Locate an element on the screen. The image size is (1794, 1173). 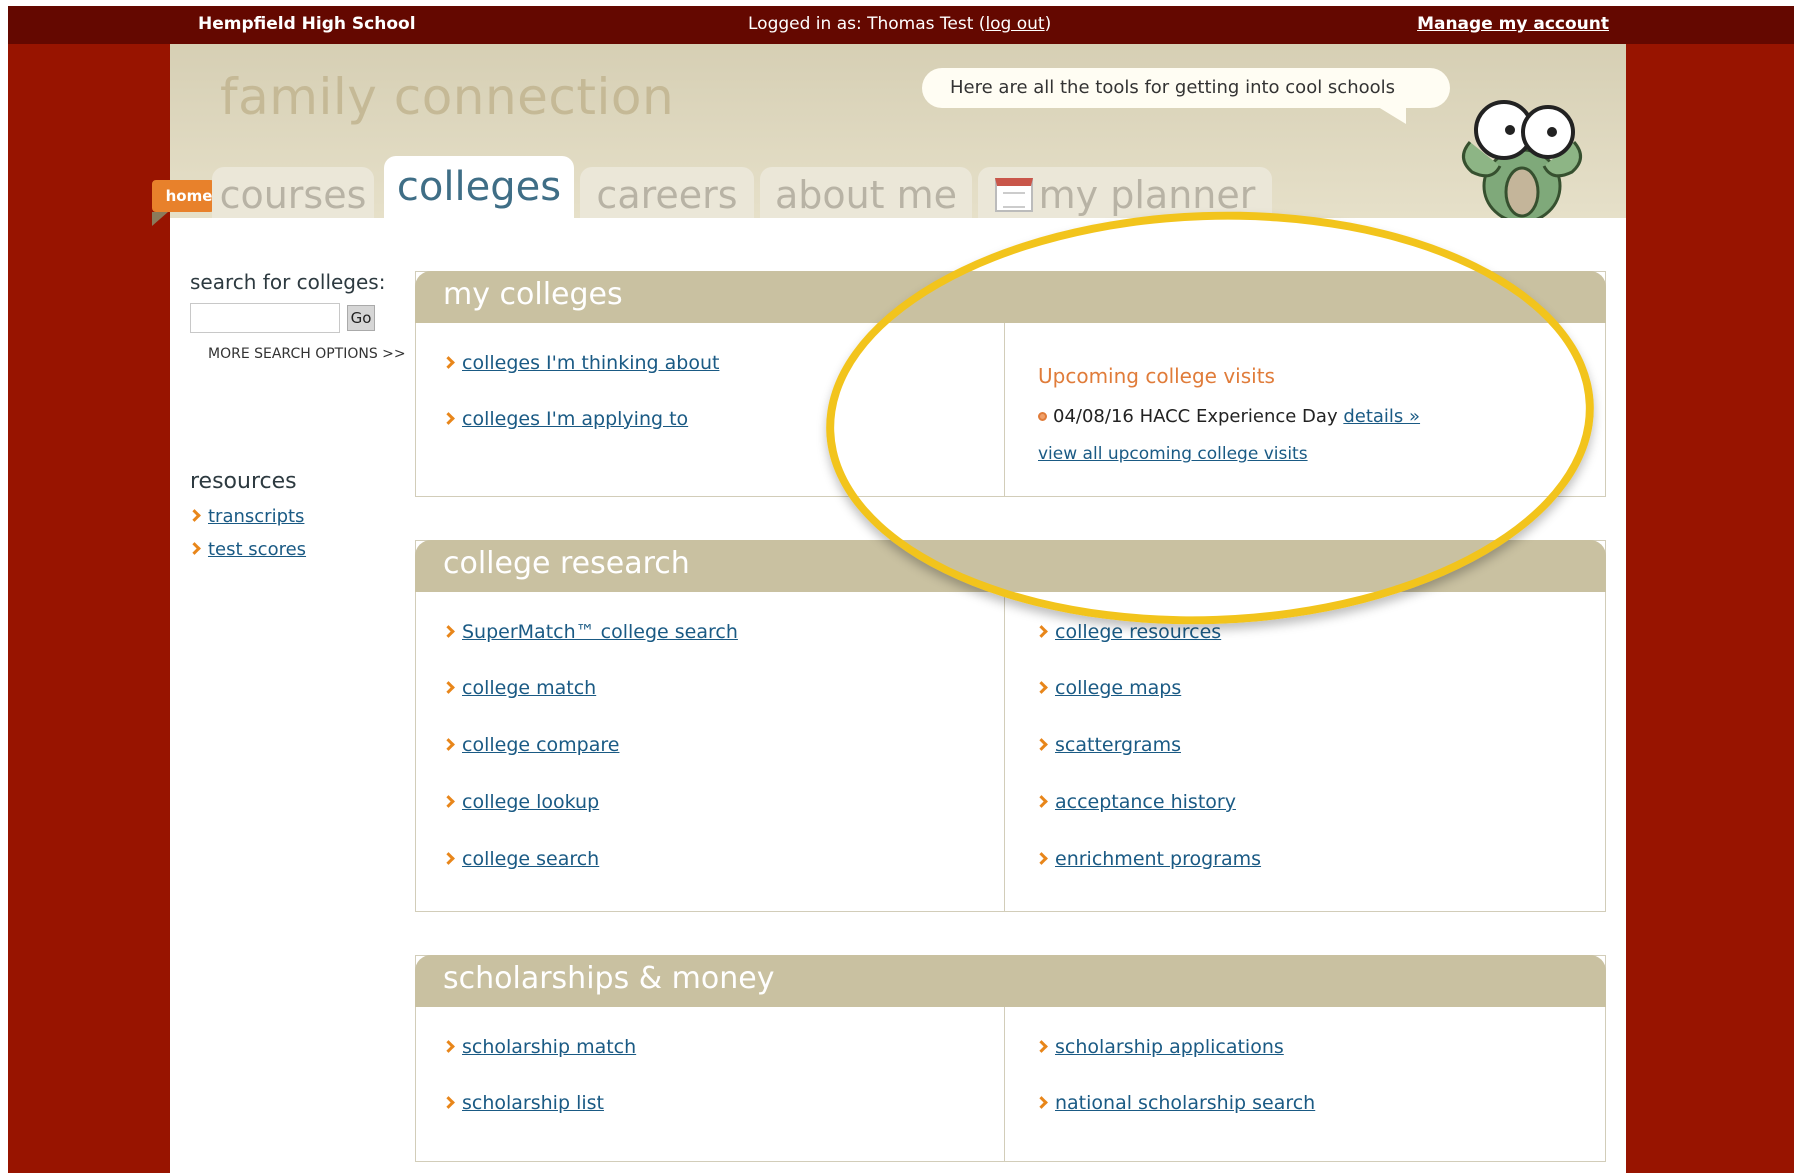
tab-courses: courses is located at coordinates (293, 192).